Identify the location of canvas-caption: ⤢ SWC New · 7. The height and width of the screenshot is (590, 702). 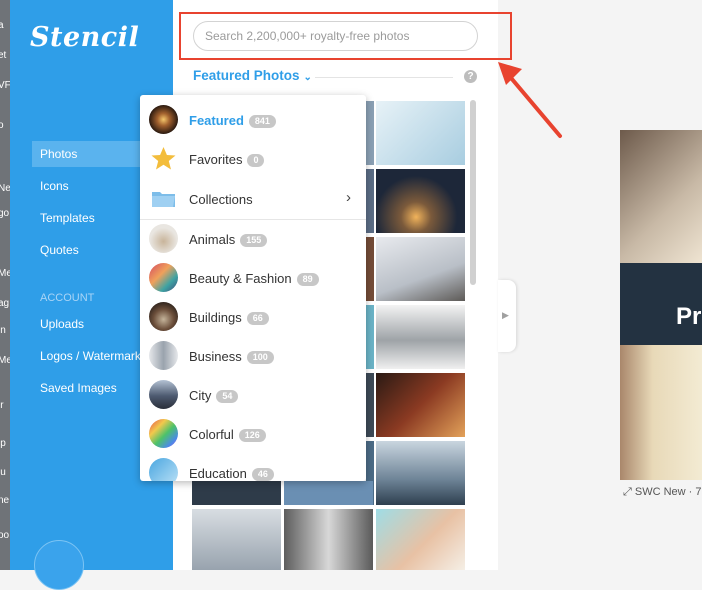
(662, 492).